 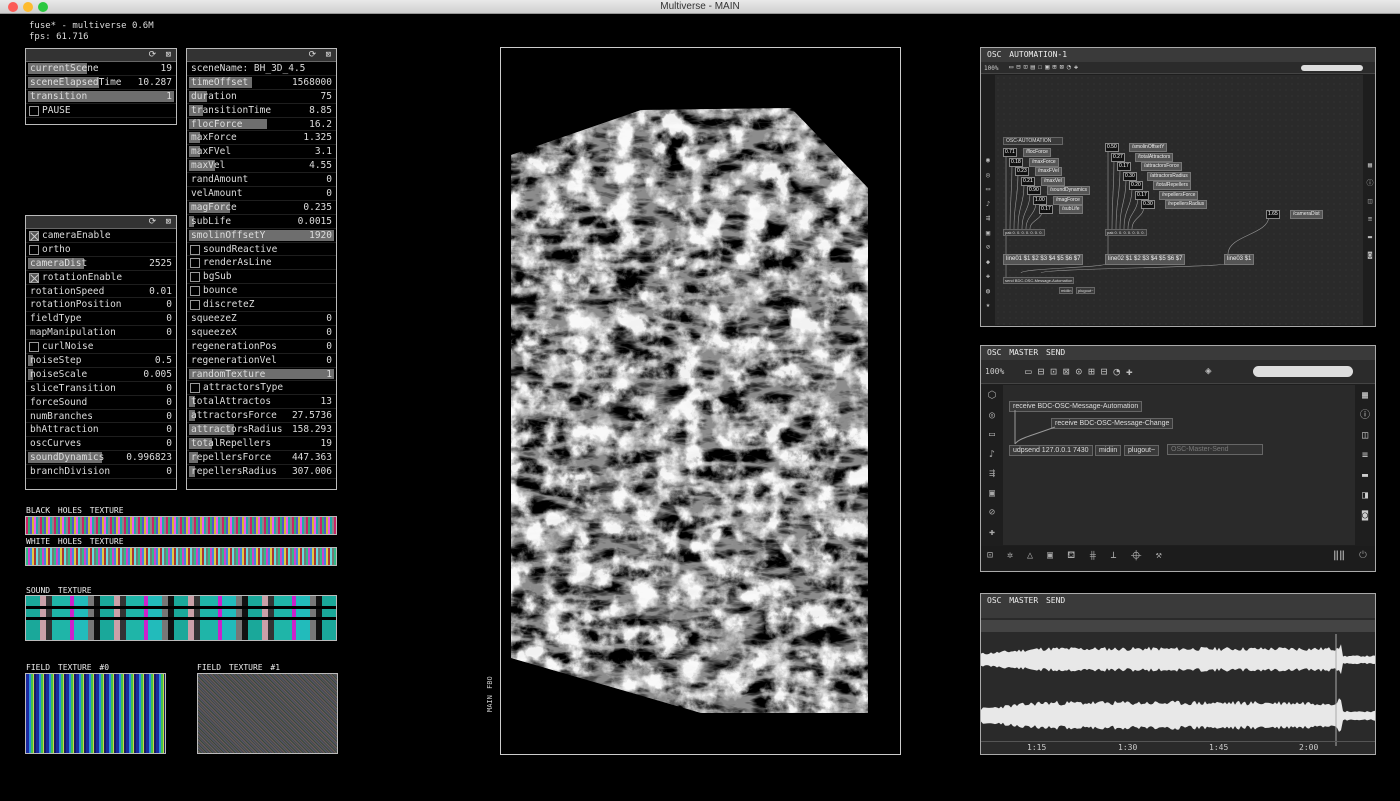 I want to click on param-row: timeOffset 1568000, so click(x=261, y=83).